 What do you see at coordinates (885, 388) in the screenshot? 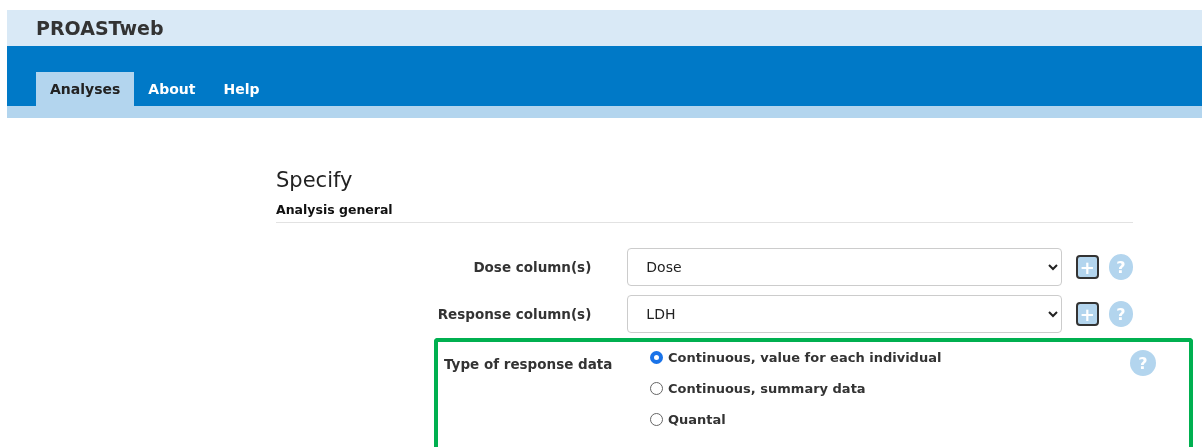
I see `radio-option: Continuous, summary data` at bounding box center [885, 388].